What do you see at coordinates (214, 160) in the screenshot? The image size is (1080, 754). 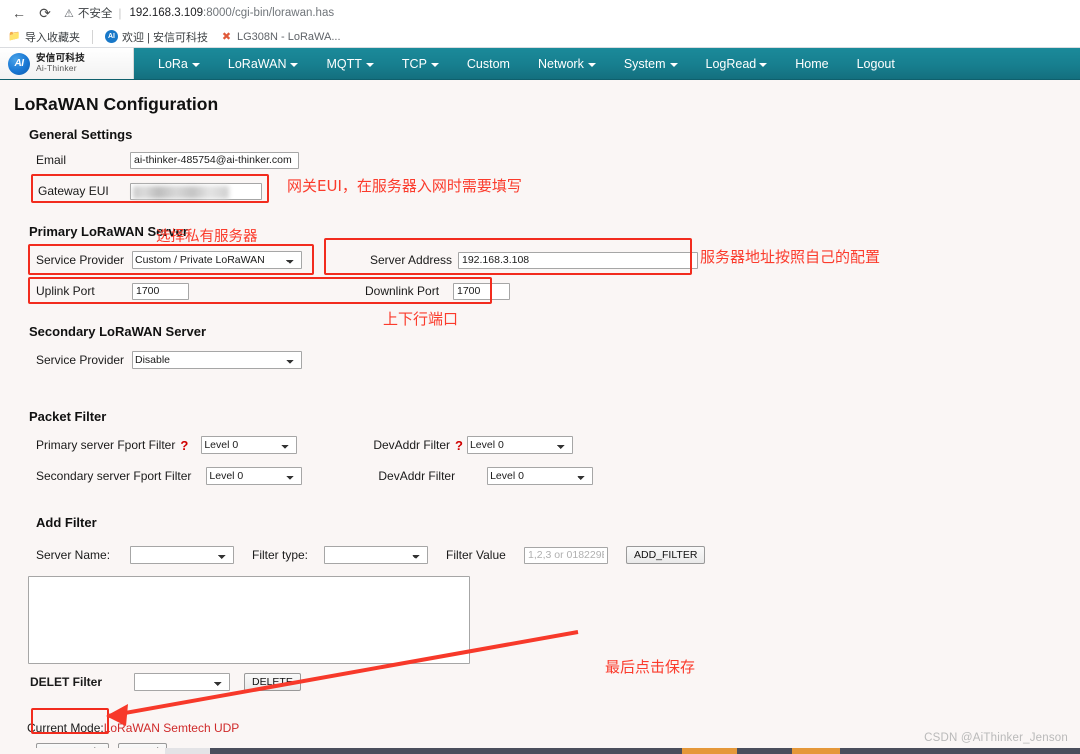 I see `email-field` at bounding box center [214, 160].